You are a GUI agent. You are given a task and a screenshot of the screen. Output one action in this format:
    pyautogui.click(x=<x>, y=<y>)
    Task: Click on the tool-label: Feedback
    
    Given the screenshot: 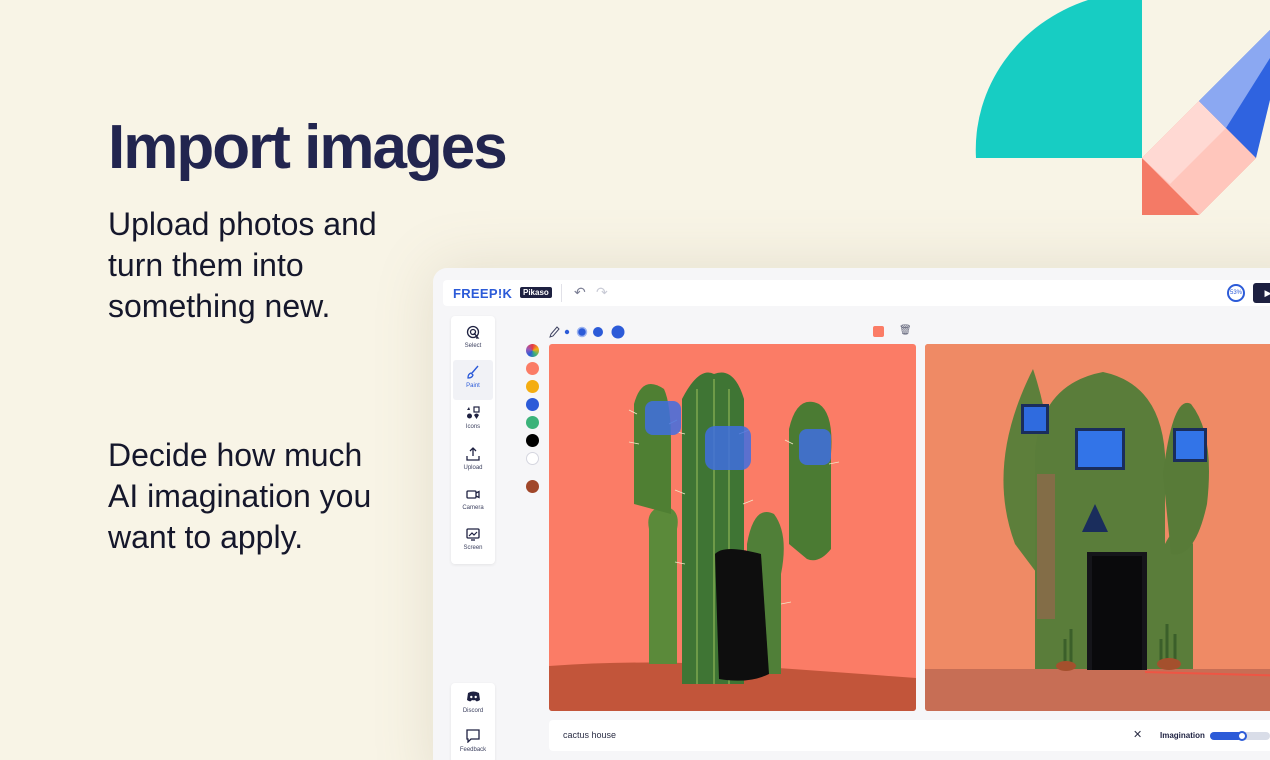 What is the action you would take?
    pyautogui.click(x=473, y=750)
    